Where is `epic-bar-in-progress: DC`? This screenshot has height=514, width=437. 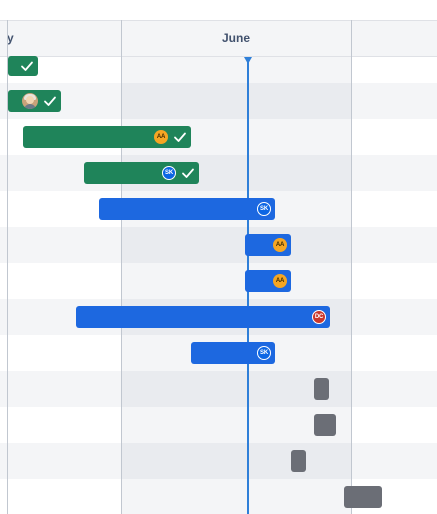
epic-bar-in-progress: DC is located at coordinates (203, 317).